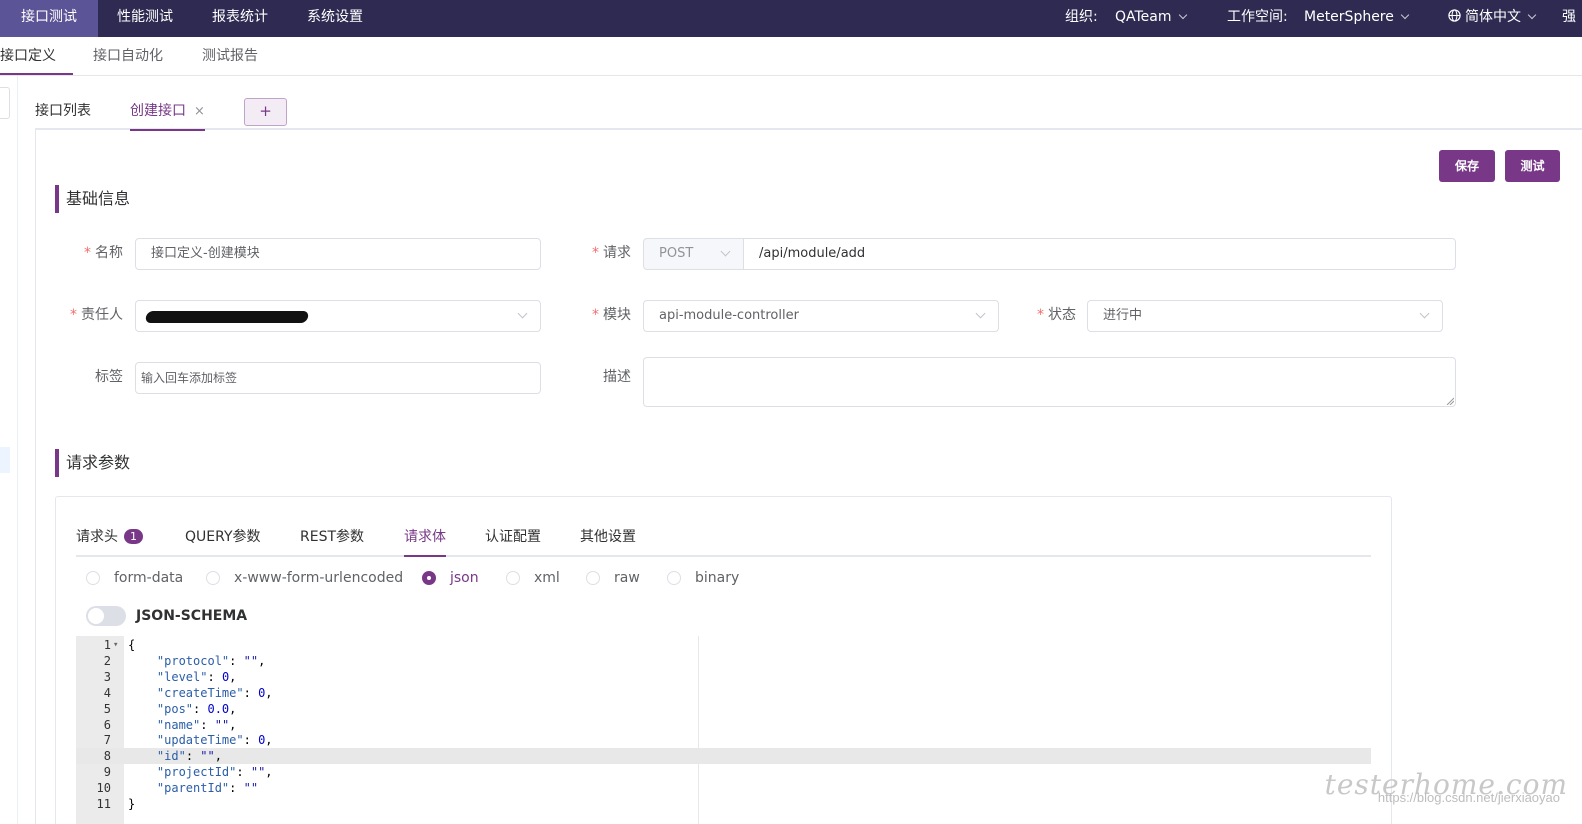  I want to click on basic-info-title: 基础信息, so click(92, 199).